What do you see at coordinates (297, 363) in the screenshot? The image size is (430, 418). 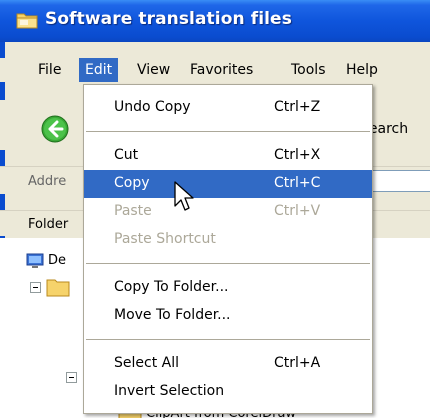 I see `menu-item-shortcut: Ctrl+A` at bounding box center [297, 363].